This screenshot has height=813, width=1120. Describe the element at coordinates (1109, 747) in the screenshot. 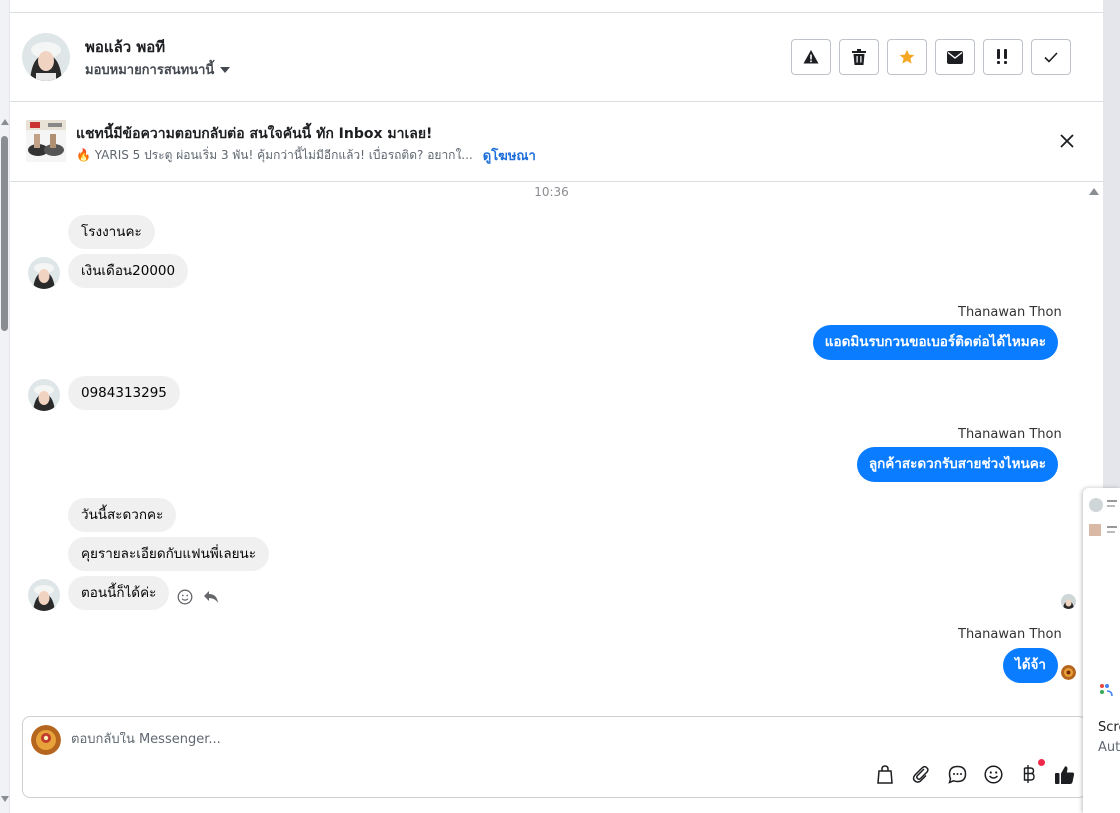

I see `popup-subtitle: Aut` at that location.